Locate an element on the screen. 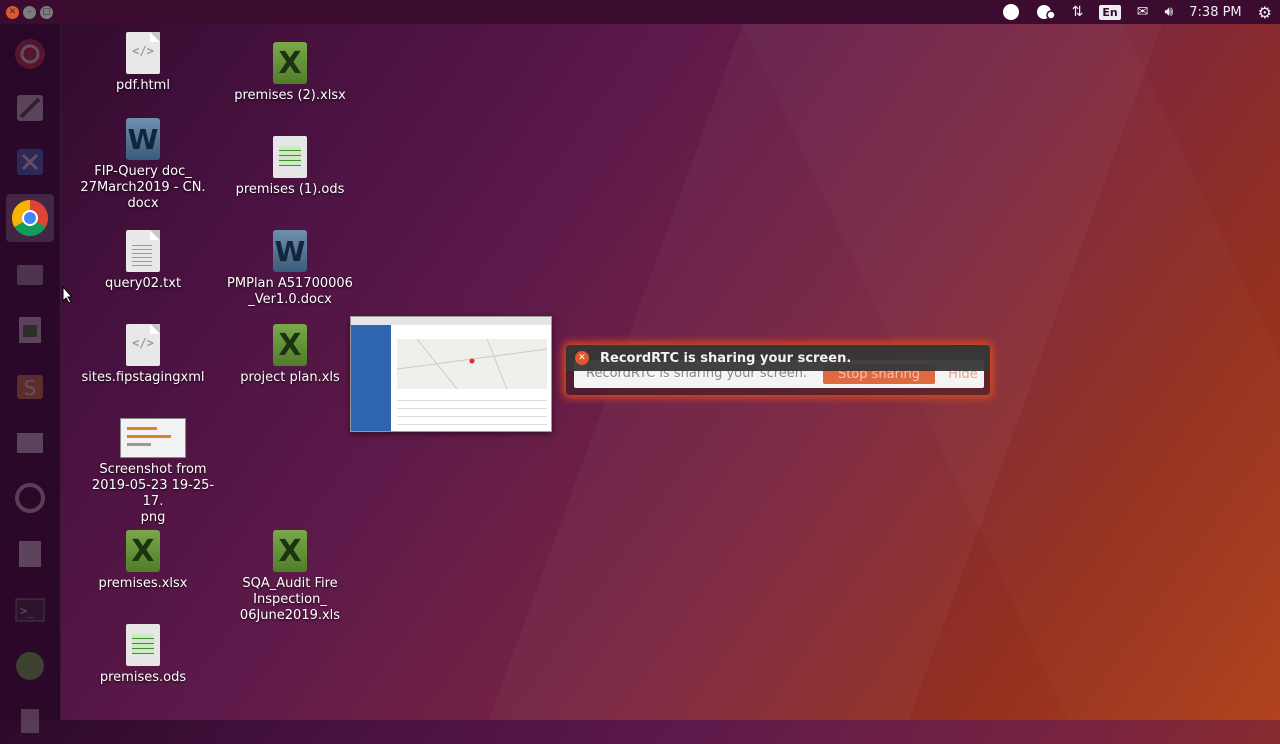 This screenshot has width=1280, height=744. desktop-file-premises-1-ods: premises (1).ods is located at coordinates (290, 167).